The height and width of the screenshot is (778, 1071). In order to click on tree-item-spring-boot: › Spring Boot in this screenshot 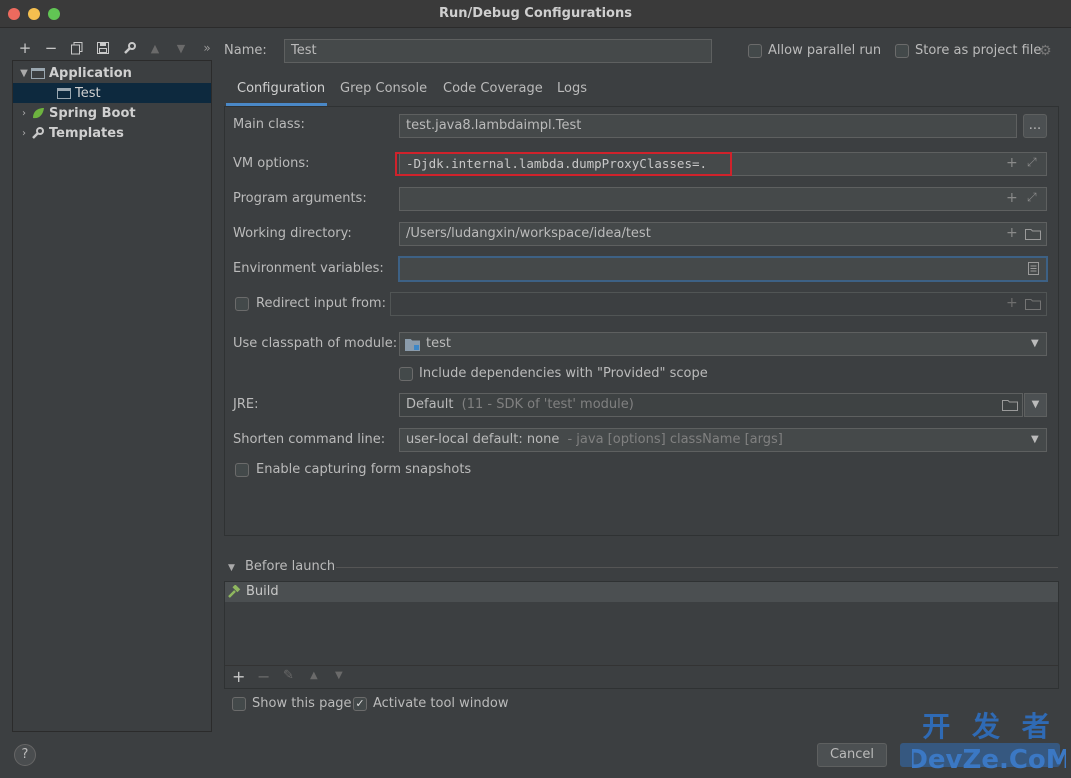, I will do `click(116, 113)`.